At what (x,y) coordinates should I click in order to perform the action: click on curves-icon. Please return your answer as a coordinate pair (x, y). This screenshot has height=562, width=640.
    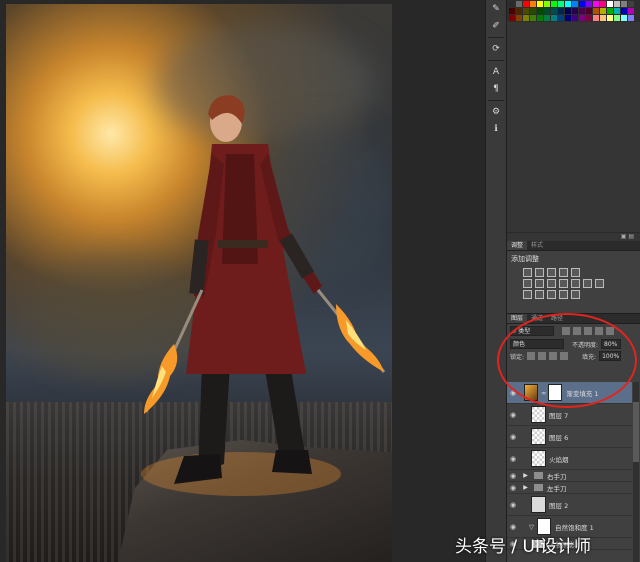
    Looking at the image, I should click on (551, 272).